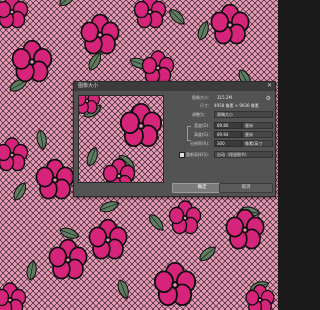 Image resolution: width=320 pixels, height=310 pixels. Describe the element at coordinates (268, 99) in the screenshot. I see `gear-icon: ⚙` at that location.